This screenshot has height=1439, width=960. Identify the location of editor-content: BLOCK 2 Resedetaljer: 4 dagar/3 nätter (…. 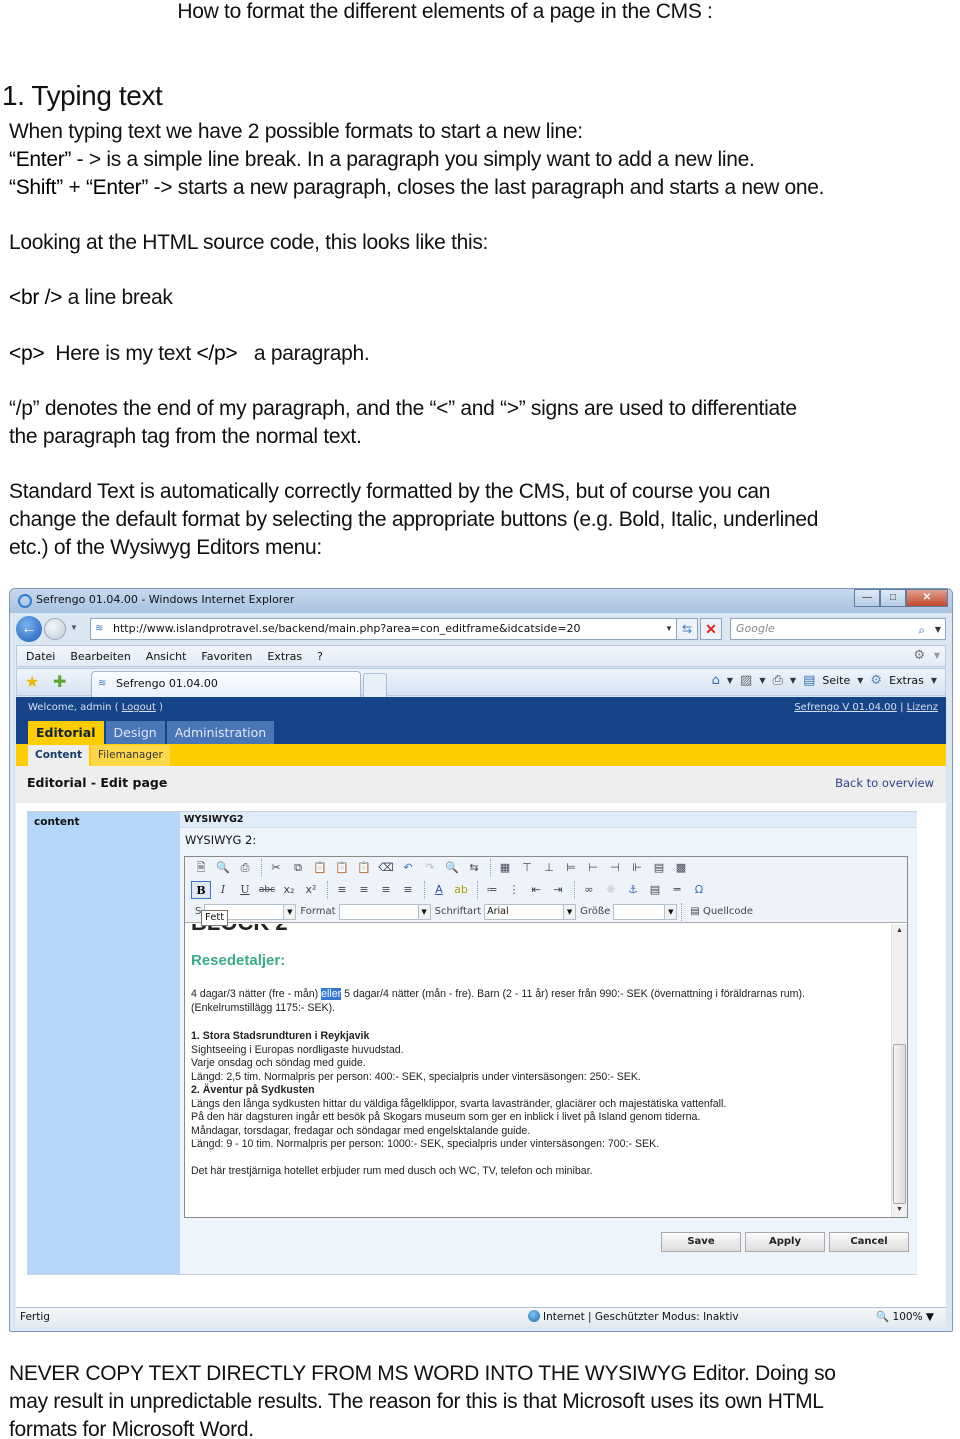
(538, 1070).